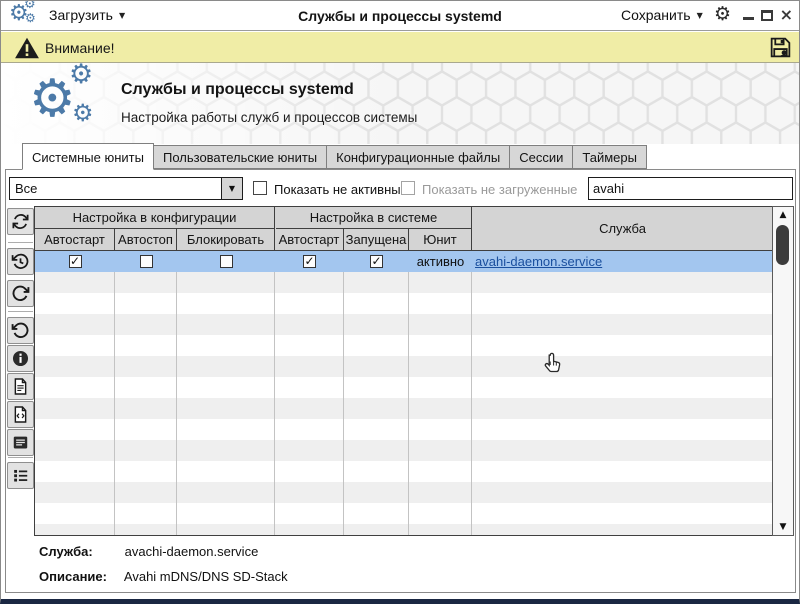 This screenshot has height=604, width=800. What do you see at coordinates (240, 157) in the screenshot?
I see `tab-user-units: Пользовательские юниты` at bounding box center [240, 157].